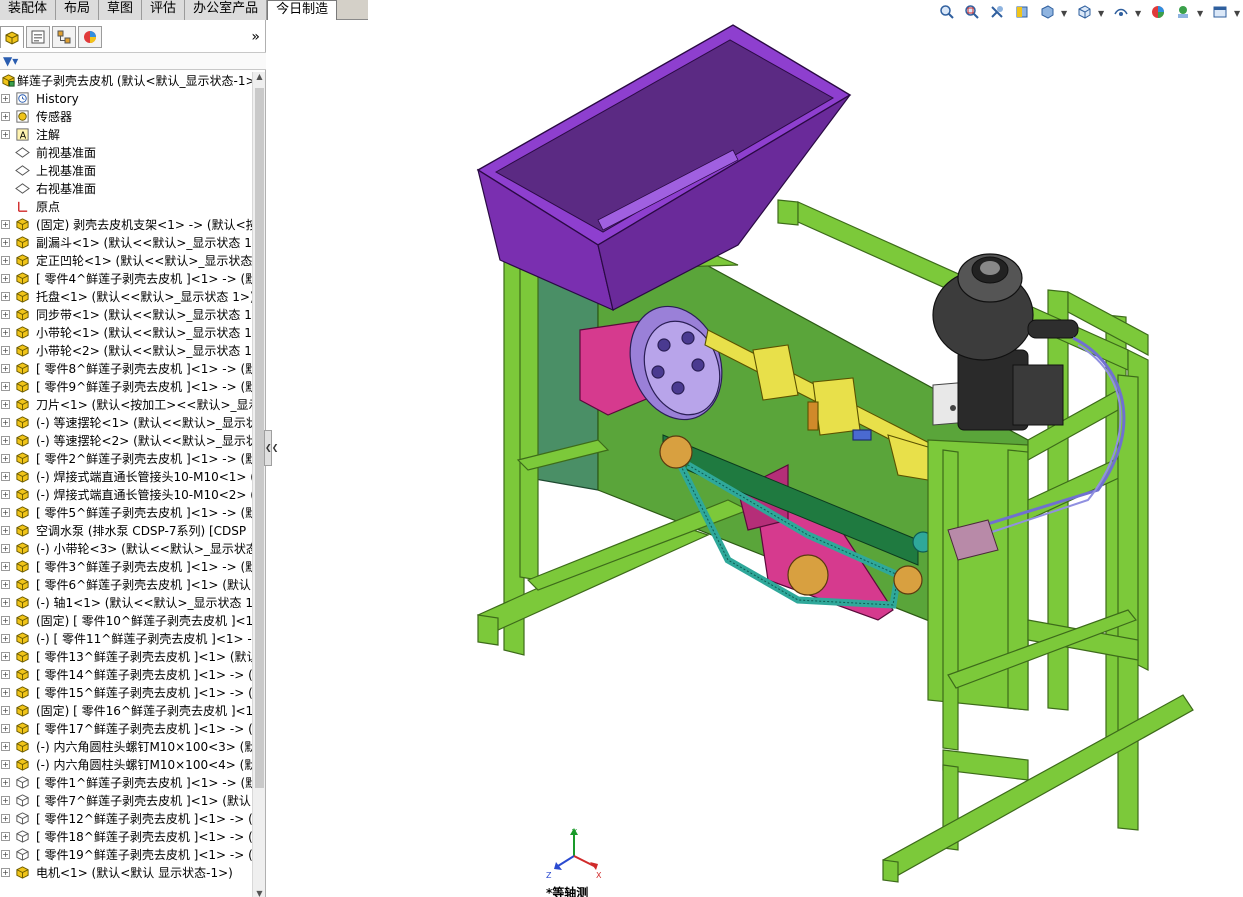 The width and height of the screenshot is (1243, 897). I want to click on tree-item: + [ 零件6^鲜莲子剥壳去皮机 ]<1> (默认<, so click(126, 585).